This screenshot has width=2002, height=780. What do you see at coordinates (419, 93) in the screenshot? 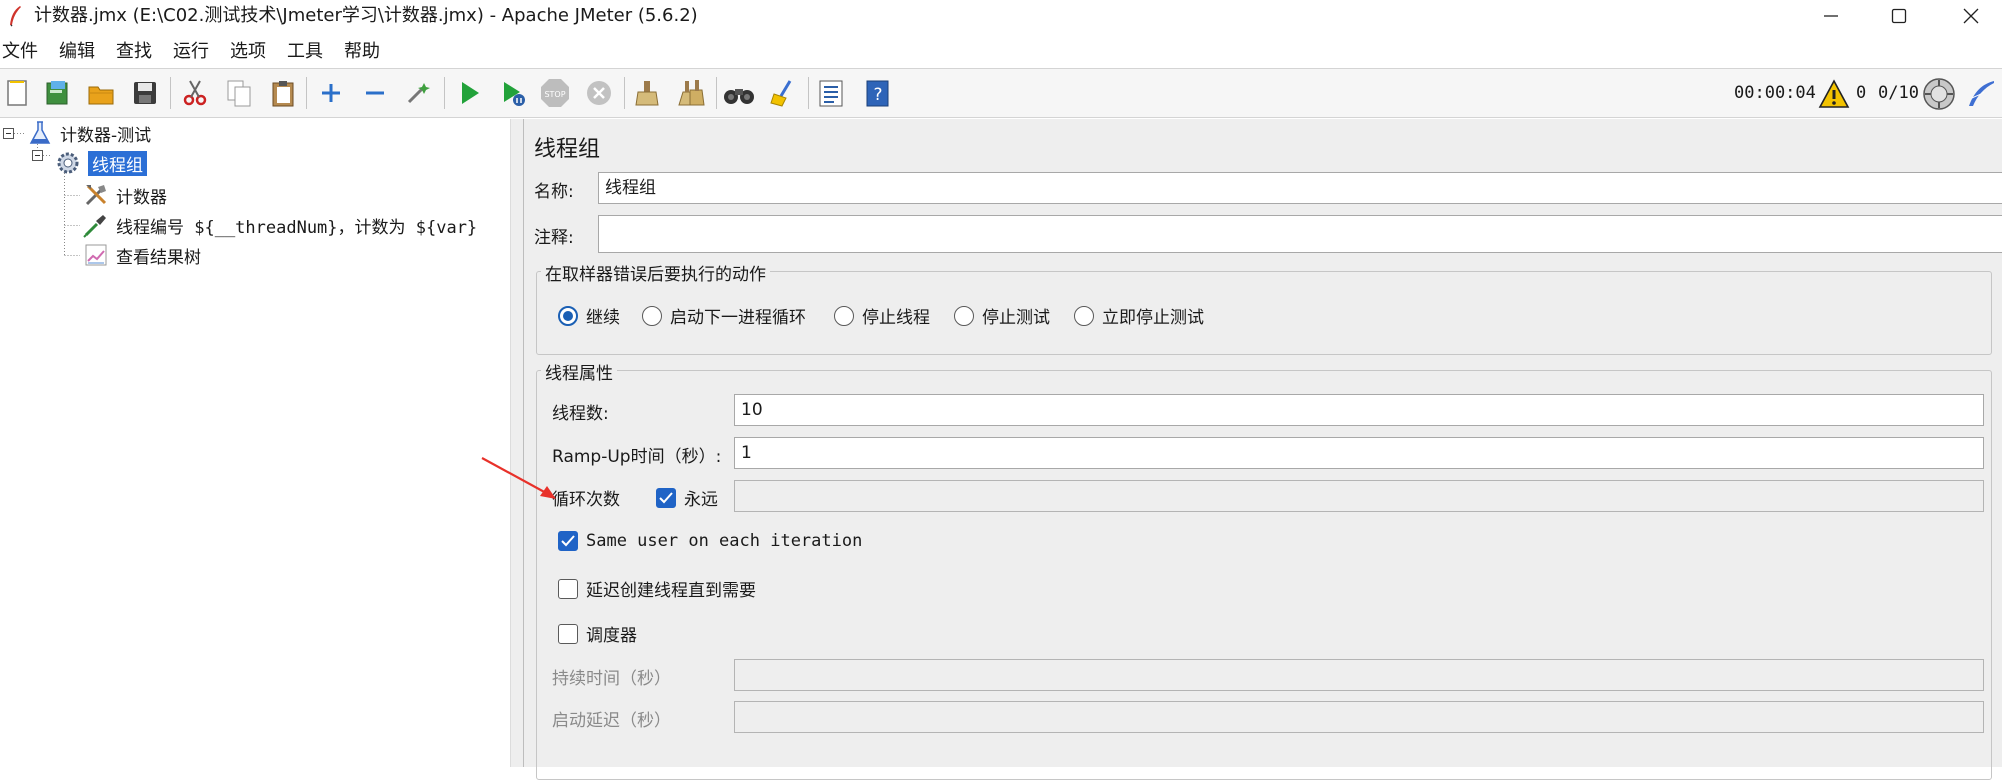
I see `toggle-button` at bounding box center [419, 93].